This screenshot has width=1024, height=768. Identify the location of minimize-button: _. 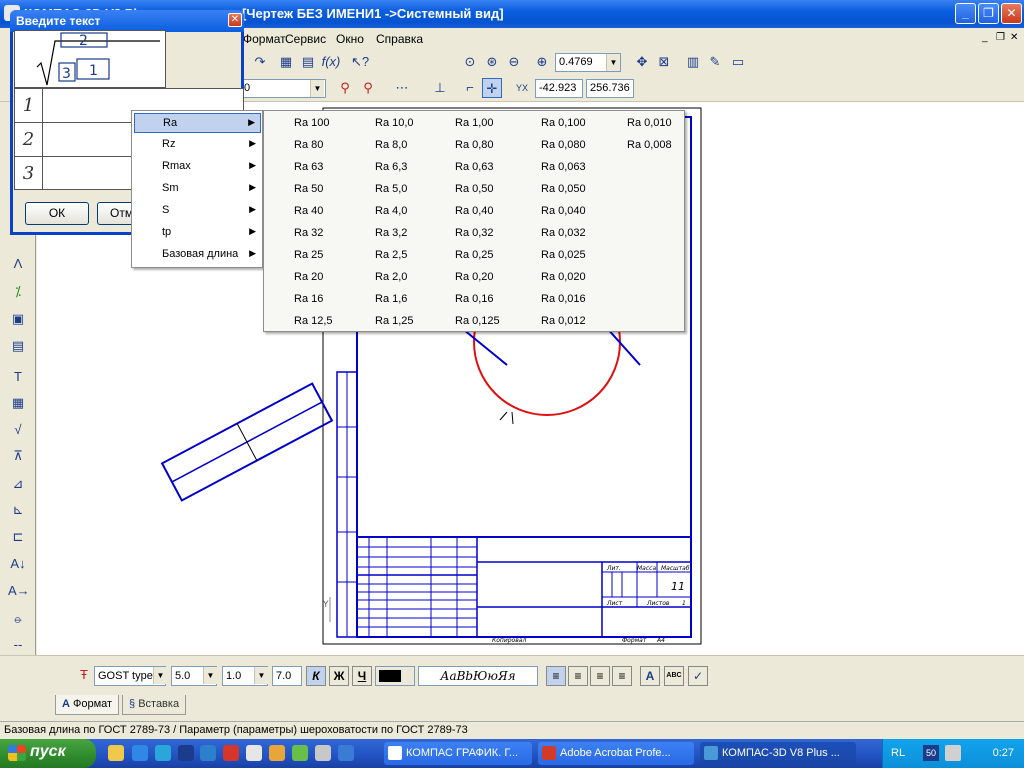
(965, 13).